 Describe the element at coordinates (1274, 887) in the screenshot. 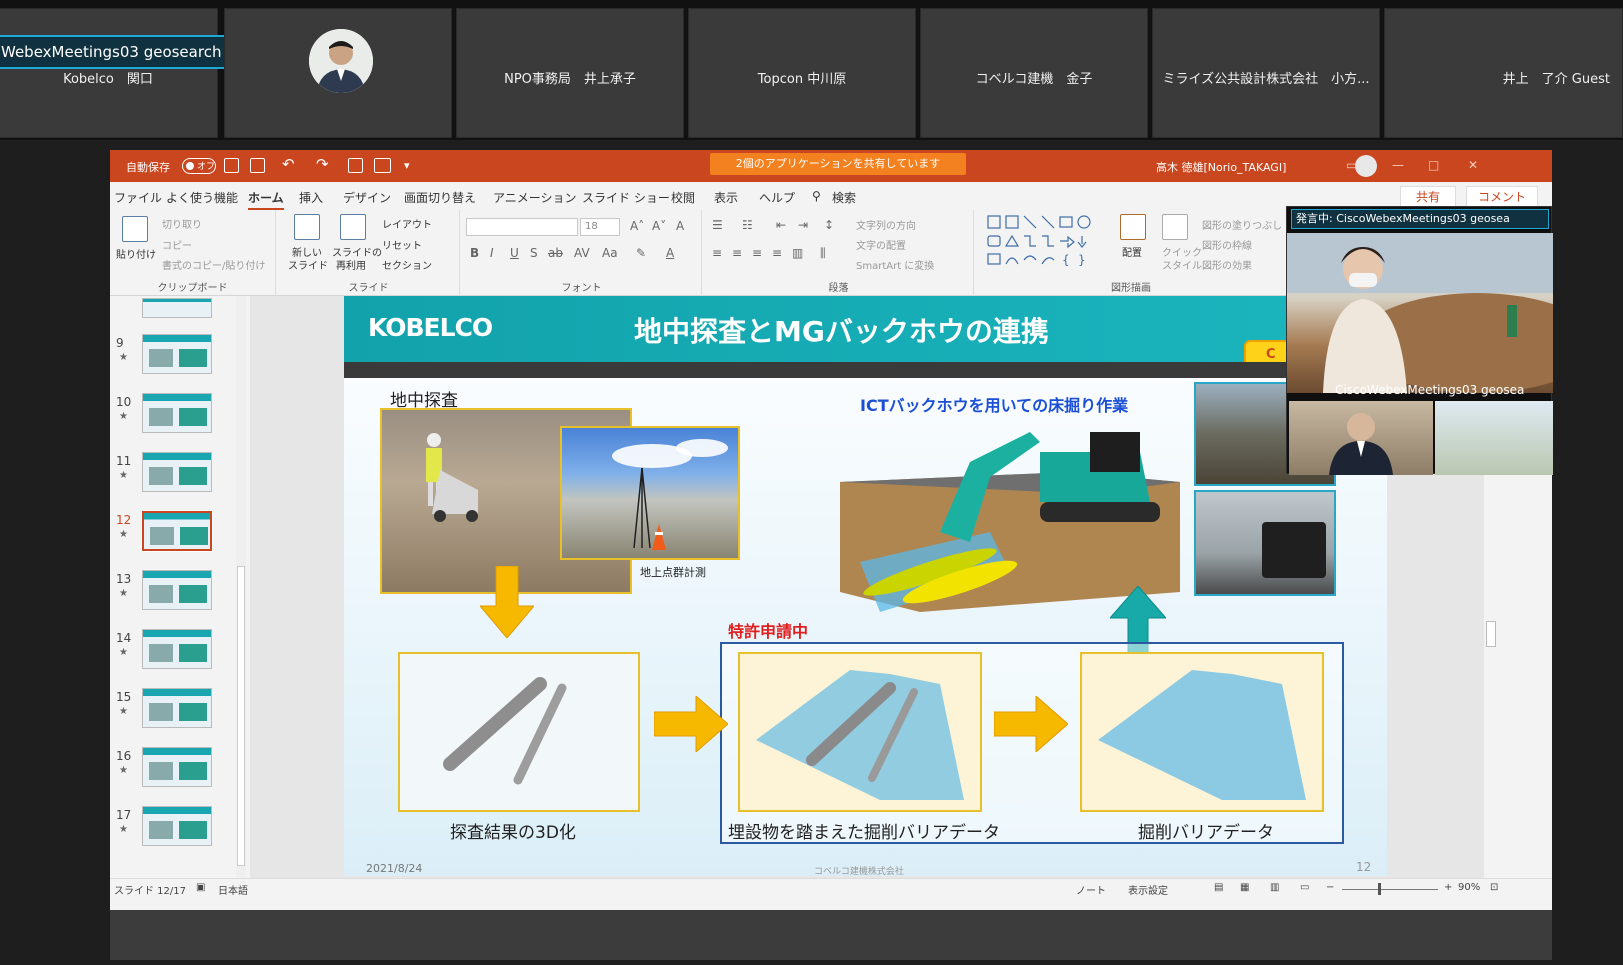

I see `reading-view-icon: ▥` at that location.